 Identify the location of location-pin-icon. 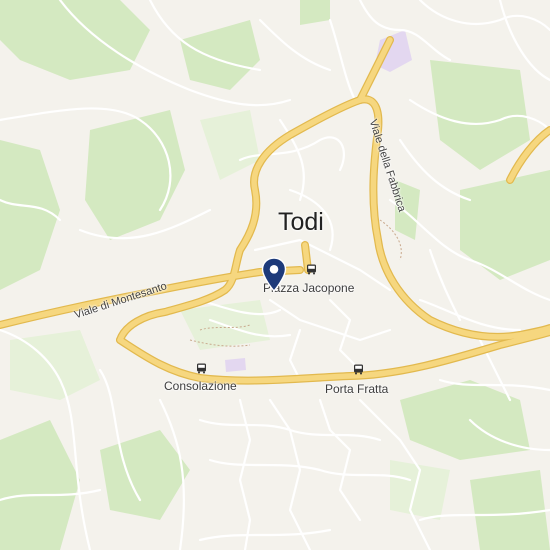
(274, 275).